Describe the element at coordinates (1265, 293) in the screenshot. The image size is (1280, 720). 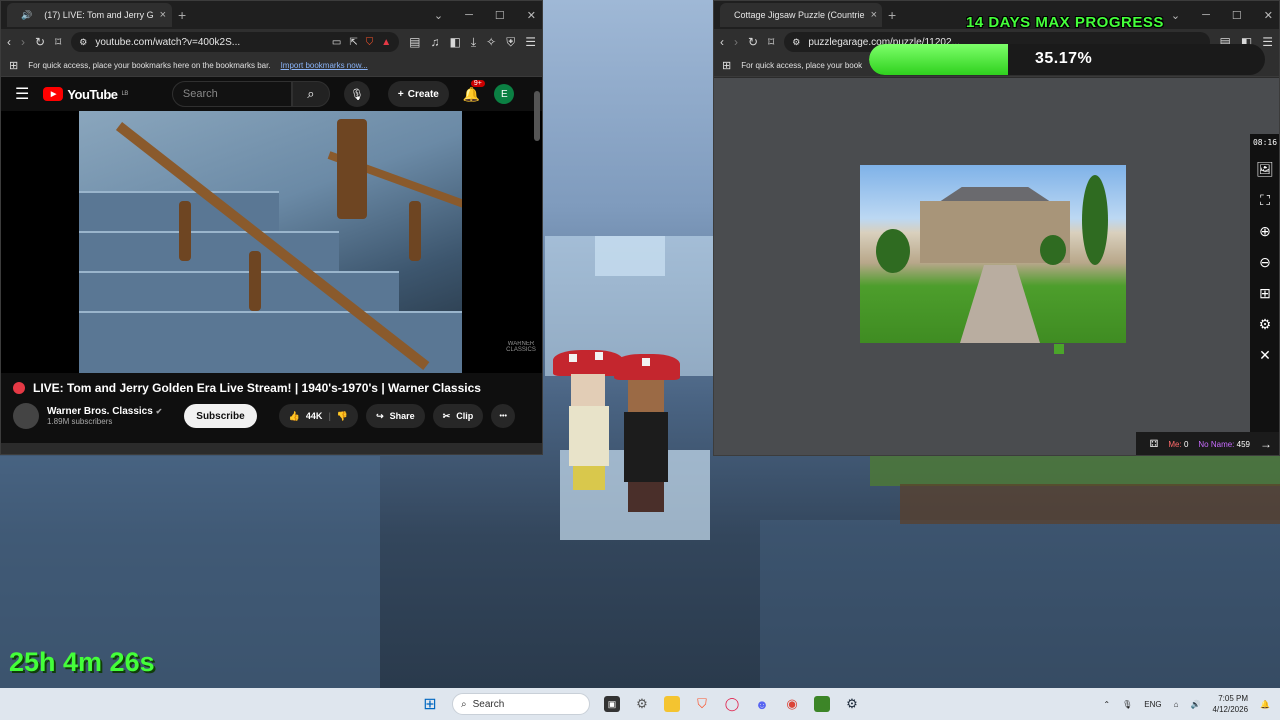
I see `grid-icon: ⊞` at that location.